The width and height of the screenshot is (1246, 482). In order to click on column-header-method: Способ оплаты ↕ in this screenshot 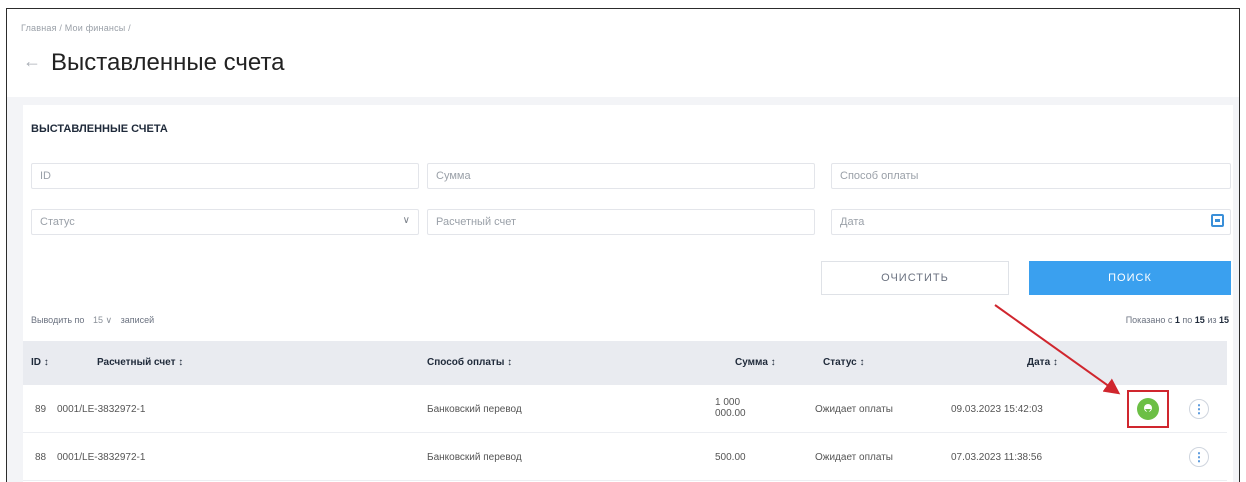, I will do `click(469, 362)`.